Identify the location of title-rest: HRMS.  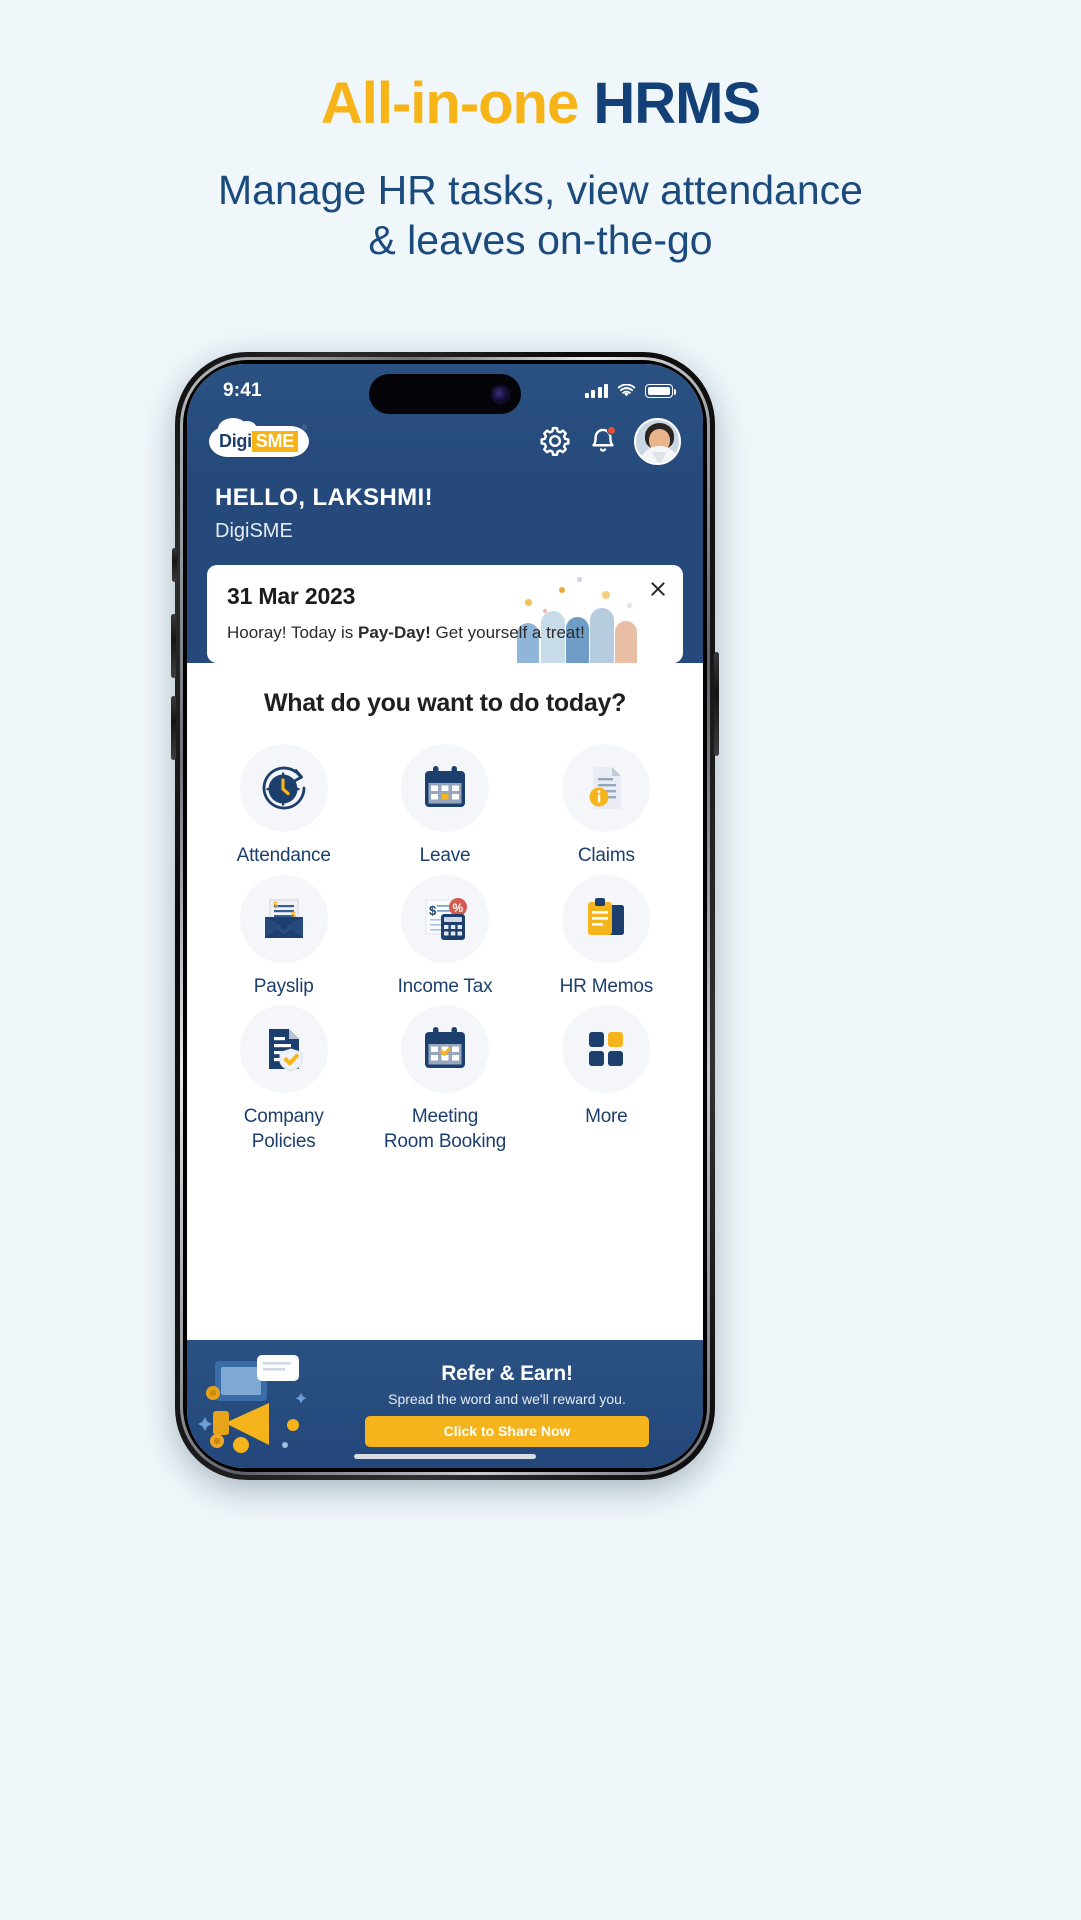
(677, 103).